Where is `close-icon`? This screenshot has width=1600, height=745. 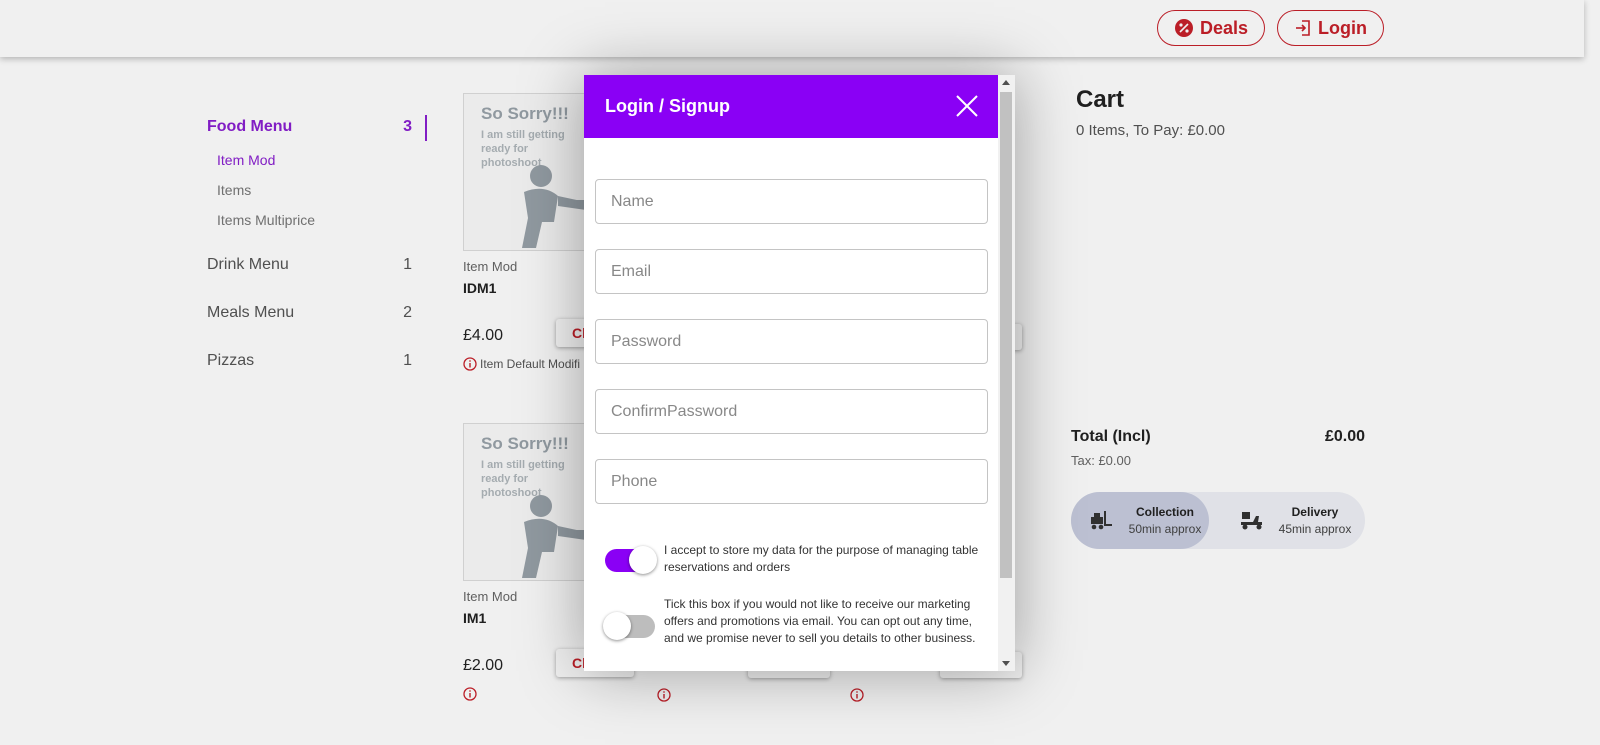
close-icon is located at coordinates (967, 106).